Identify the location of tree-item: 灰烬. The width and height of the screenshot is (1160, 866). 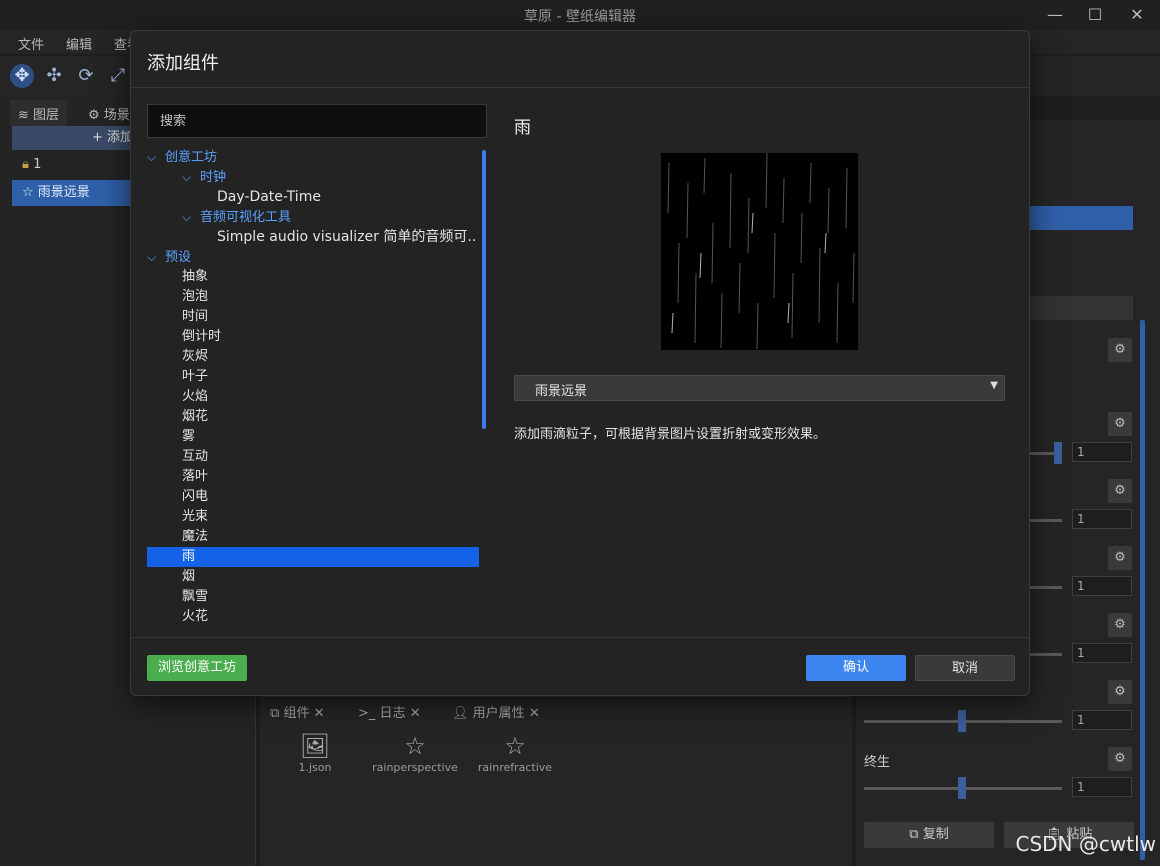
(177, 357).